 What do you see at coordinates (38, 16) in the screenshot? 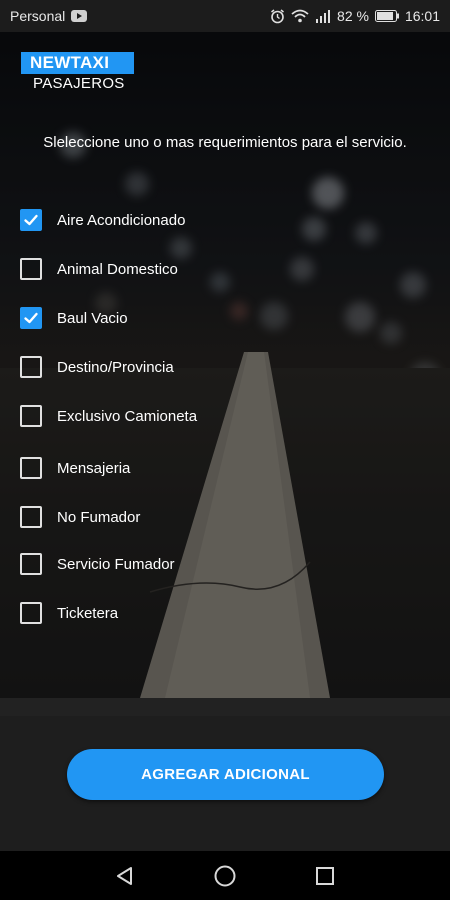
I see `carrier-label: Personal` at bounding box center [38, 16].